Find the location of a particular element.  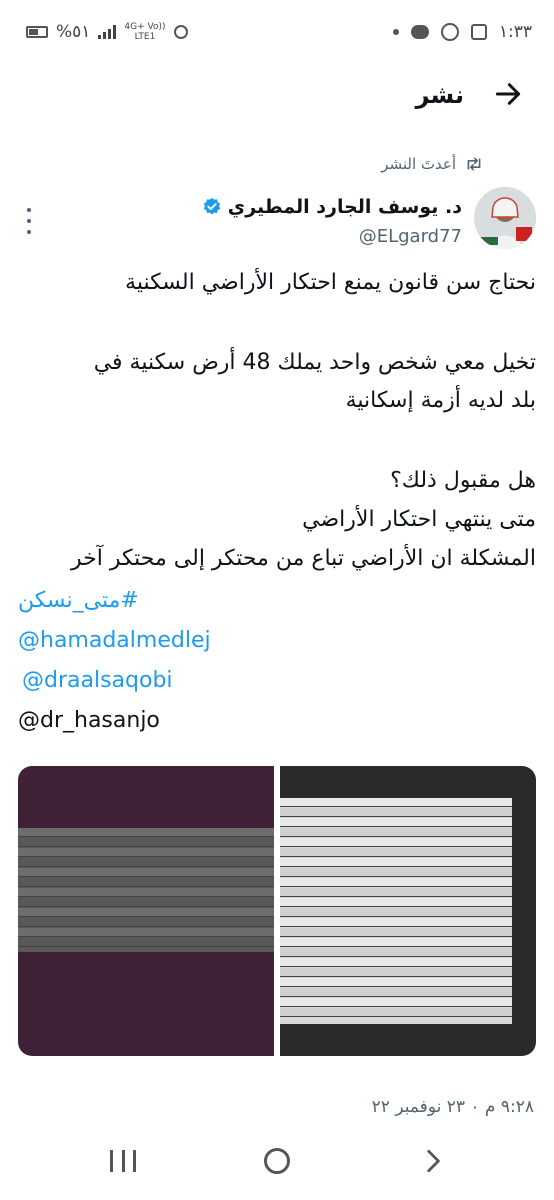

verified-badge-icon is located at coordinates (211, 206).